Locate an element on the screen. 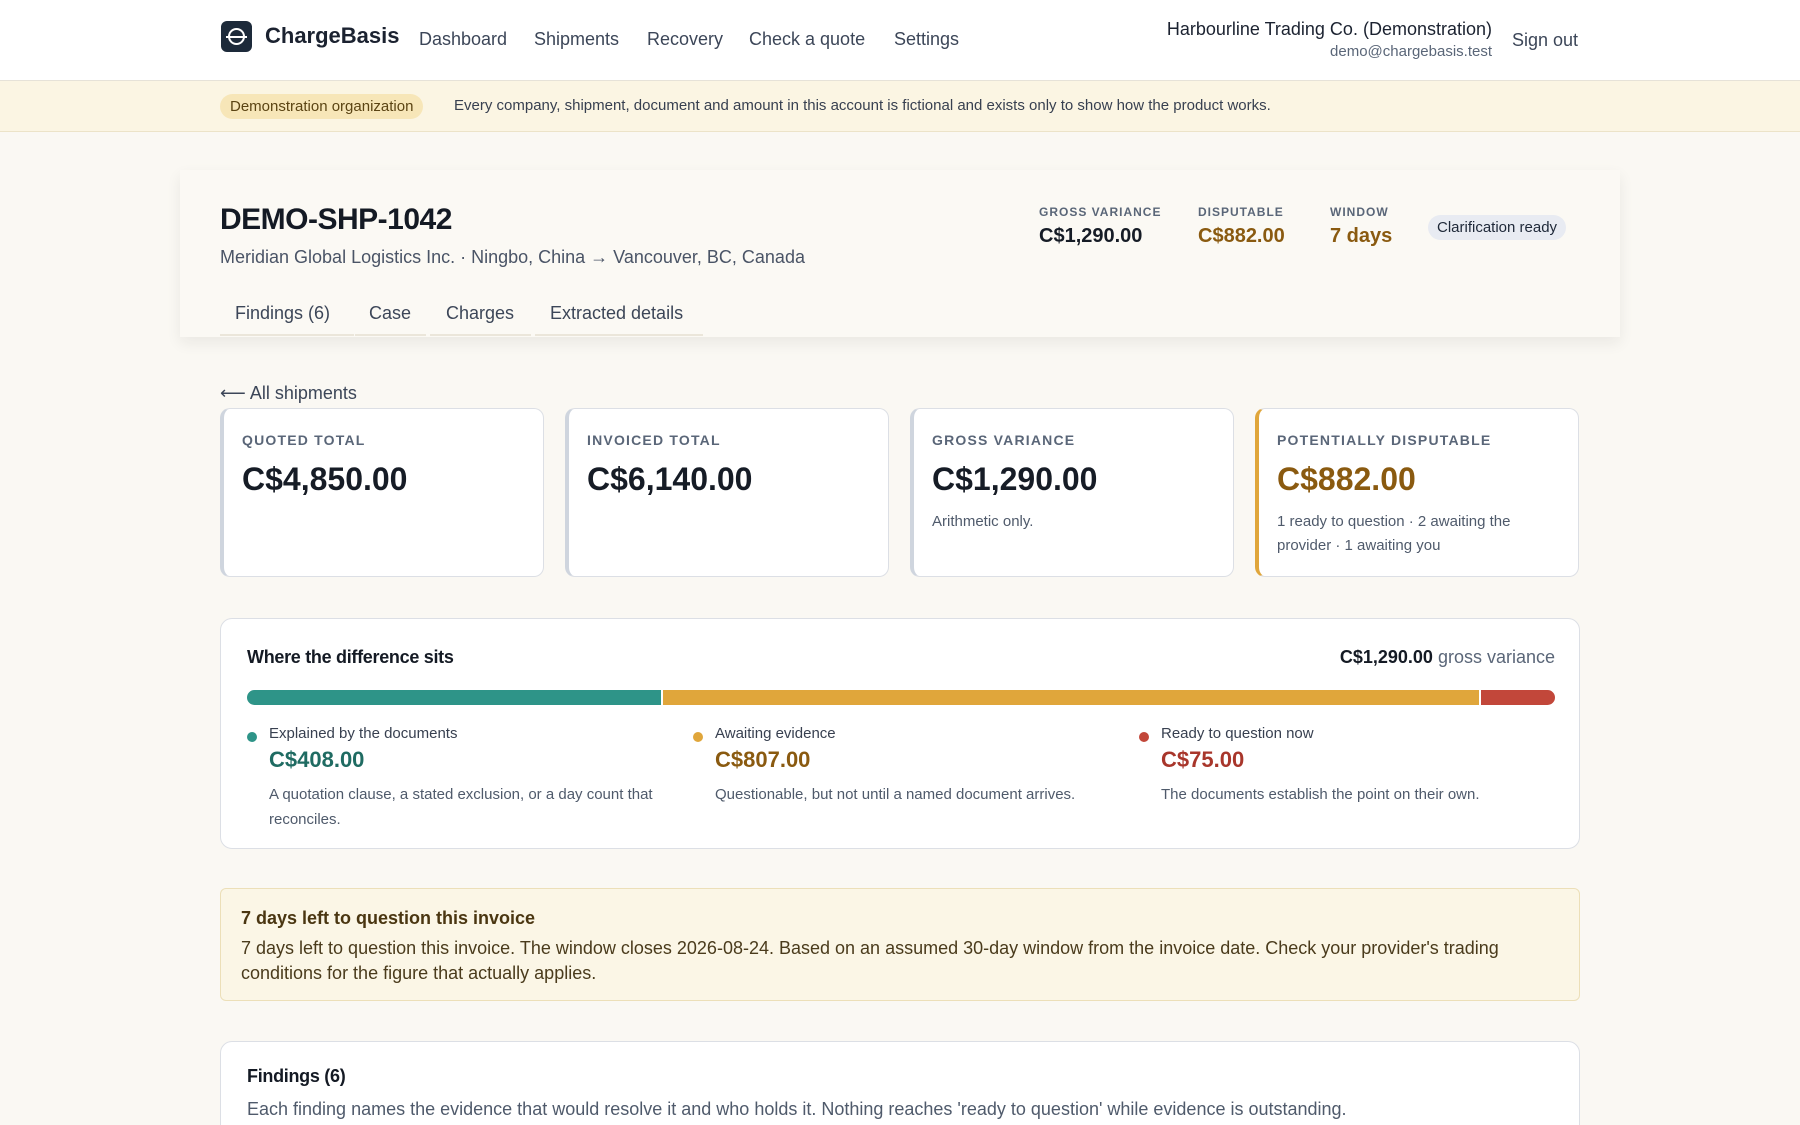  card-label: GROSS VARIANCE is located at coordinates (1004, 440).